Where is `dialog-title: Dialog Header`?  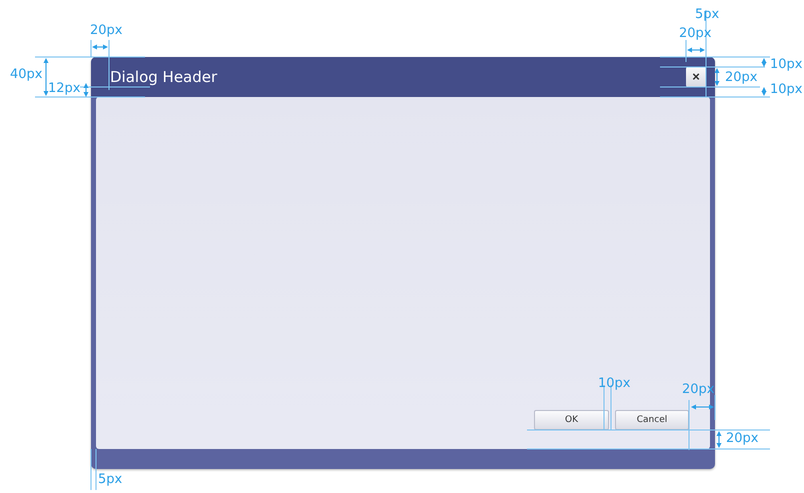 dialog-title: Dialog Header is located at coordinates (164, 77).